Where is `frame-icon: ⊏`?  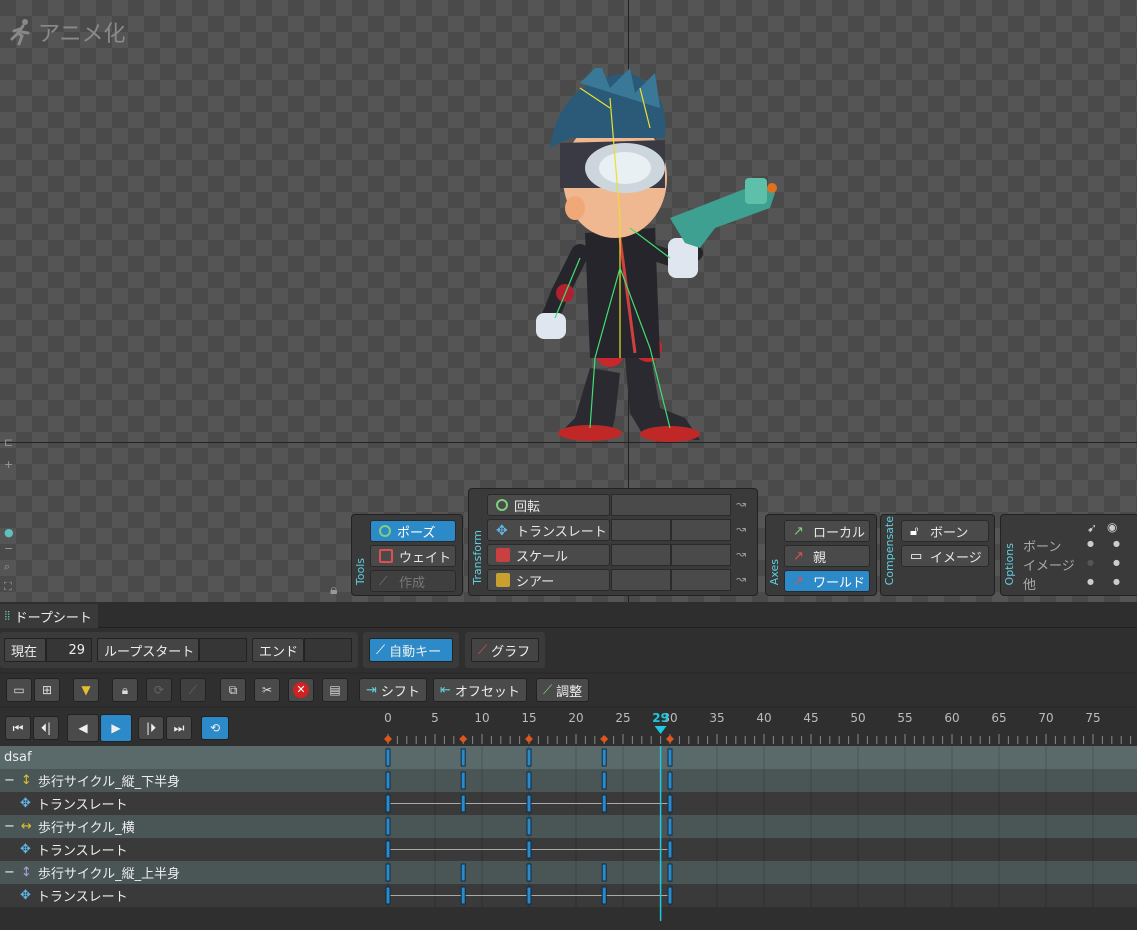 frame-icon: ⊏ is located at coordinates (8, 442).